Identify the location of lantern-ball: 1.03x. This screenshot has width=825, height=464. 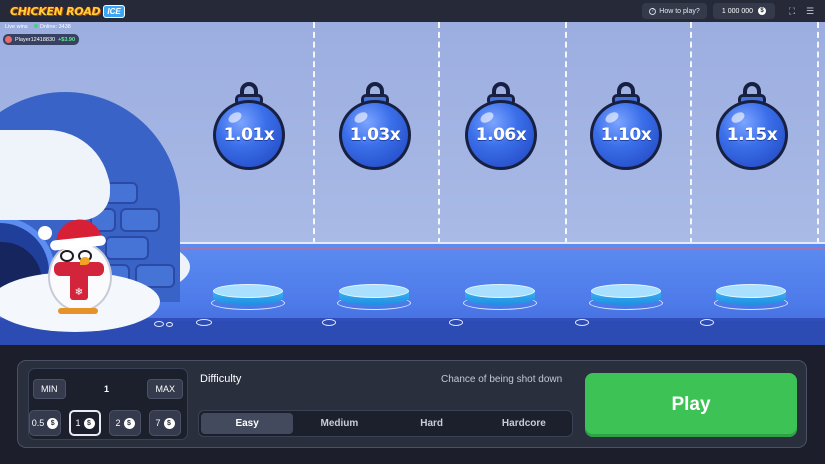
(375, 135).